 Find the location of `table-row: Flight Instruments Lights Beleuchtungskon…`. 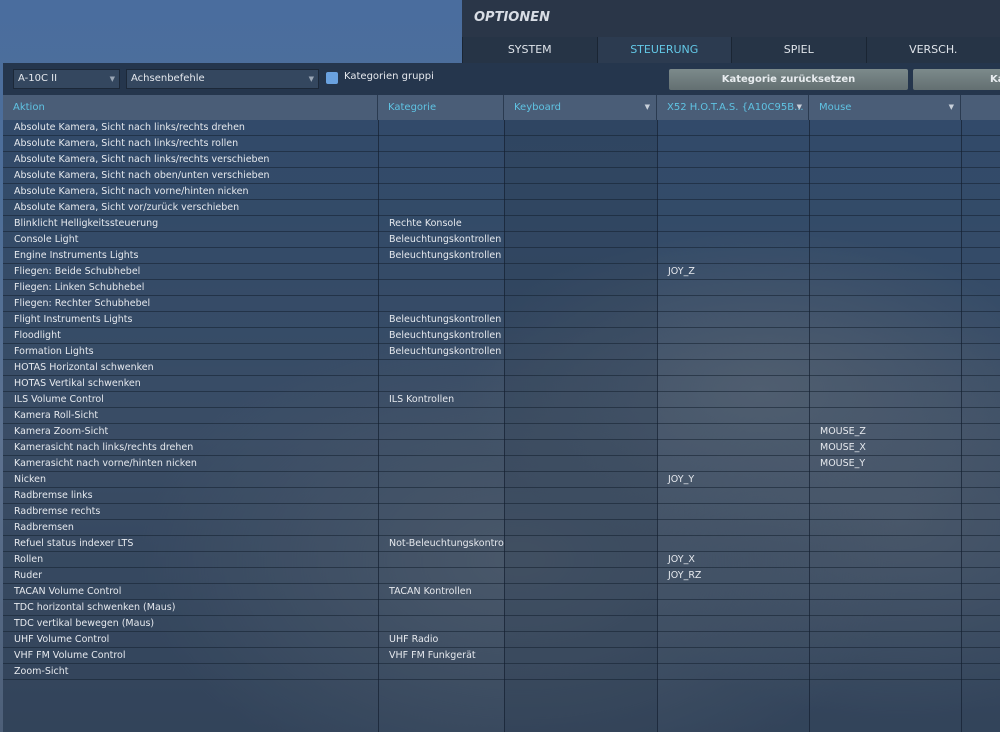

table-row: Flight Instruments Lights Beleuchtungskon… is located at coordinates (501, 320).